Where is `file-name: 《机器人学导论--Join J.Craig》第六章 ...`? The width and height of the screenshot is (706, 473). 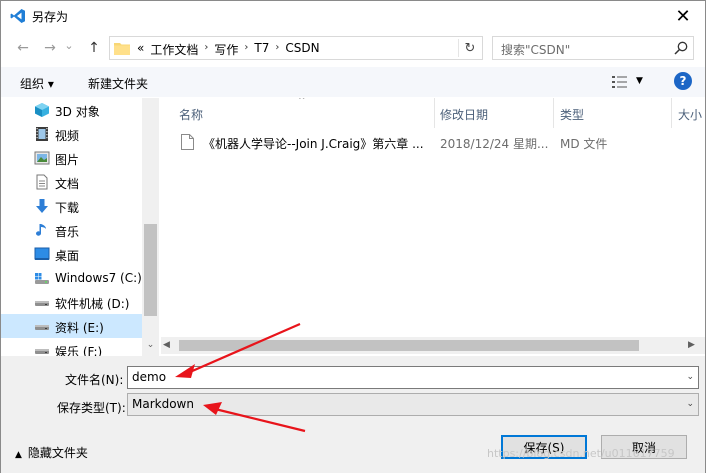
file-name: 《机器人学导论--Join J.Craig》第六章 ... is located at coordinates (313, 144).